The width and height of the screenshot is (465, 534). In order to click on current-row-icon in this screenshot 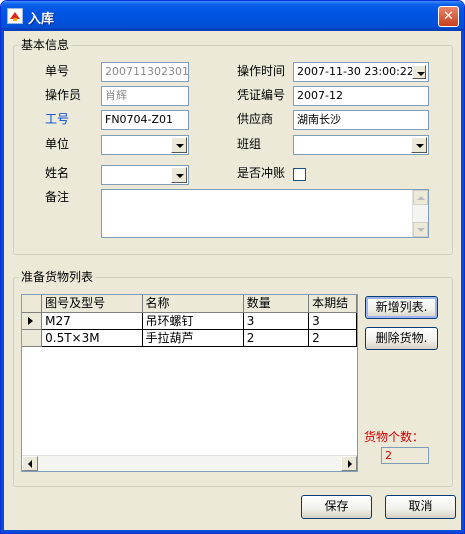, I will do `click(30, 320)`.